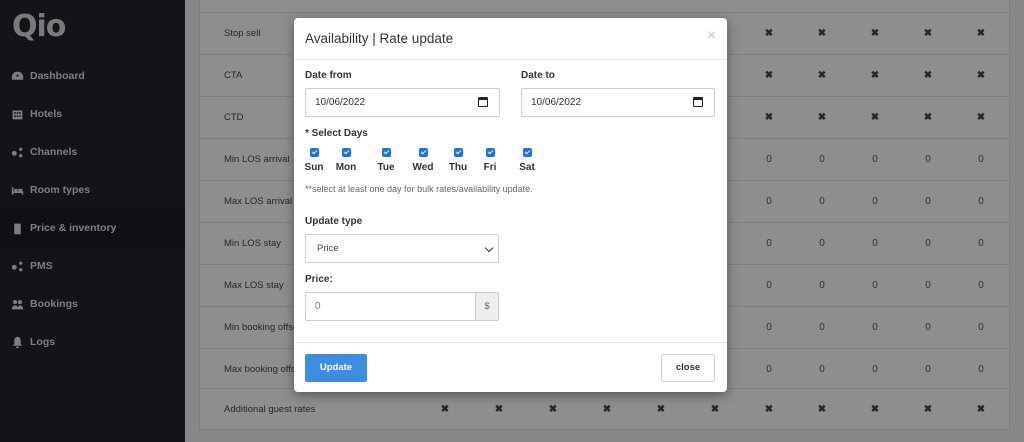 This screenshot has width=1024, height=442. I want to click on day-label: Fri, so click(490, 167).